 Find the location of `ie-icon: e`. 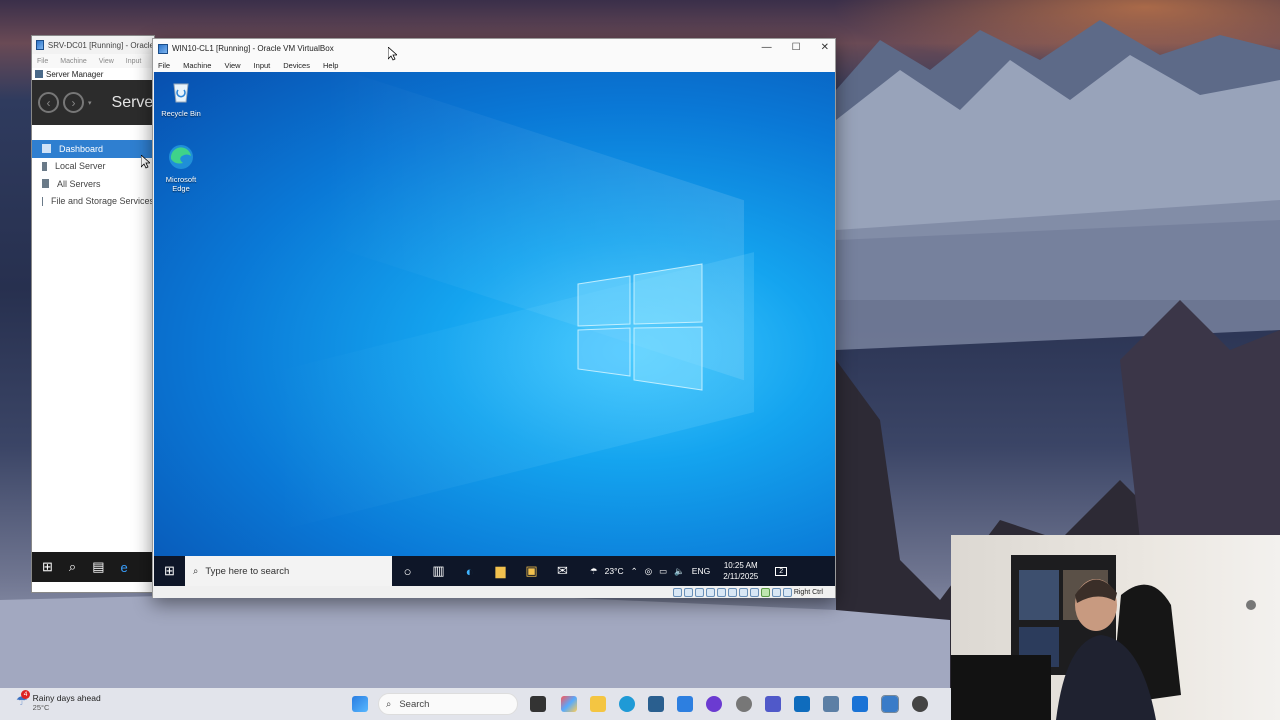

ie-icon: e is located at coordinates (123, 567).